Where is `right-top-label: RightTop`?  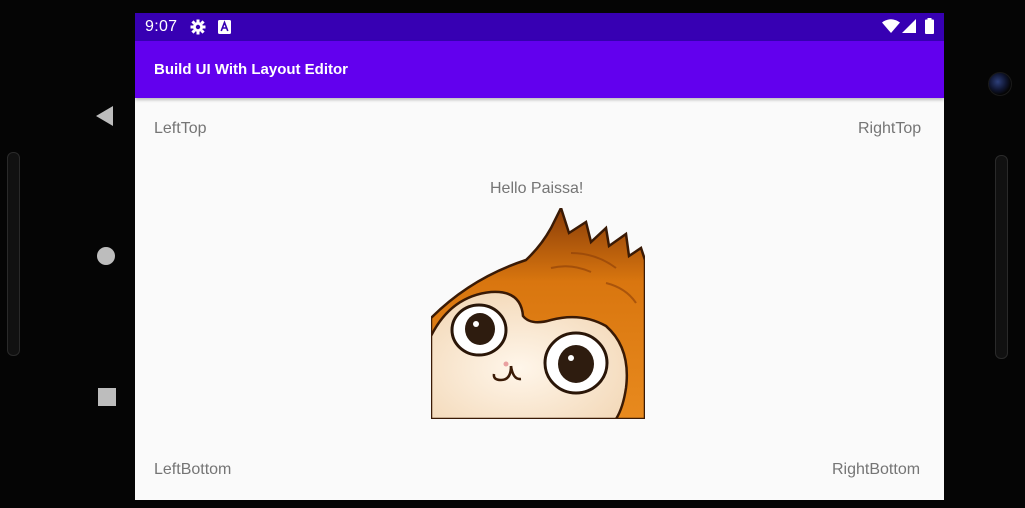 right-top-label: RightTop is located at coordinates (890, 128).